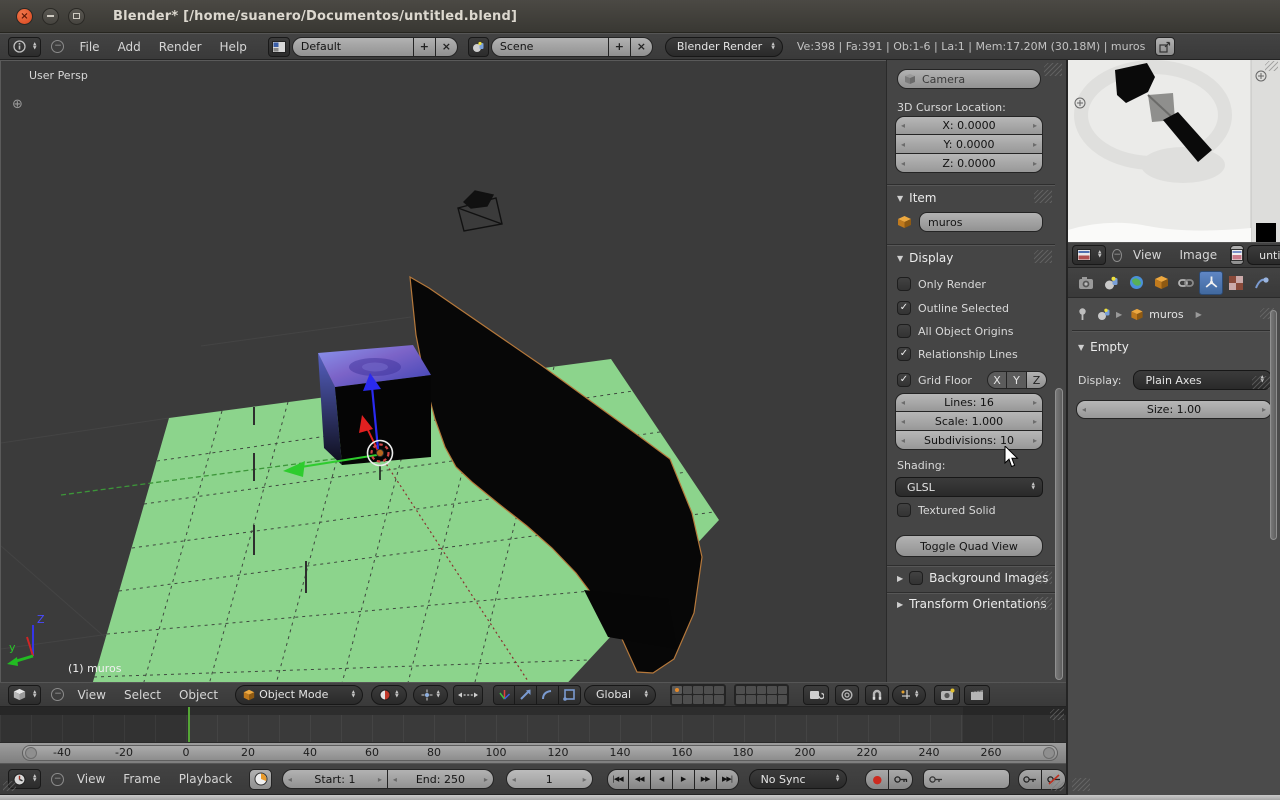 Image resolution: width=1280 pixels, height=800 pixels. I want to click on manipulate-centers-button, so click(468, 694).